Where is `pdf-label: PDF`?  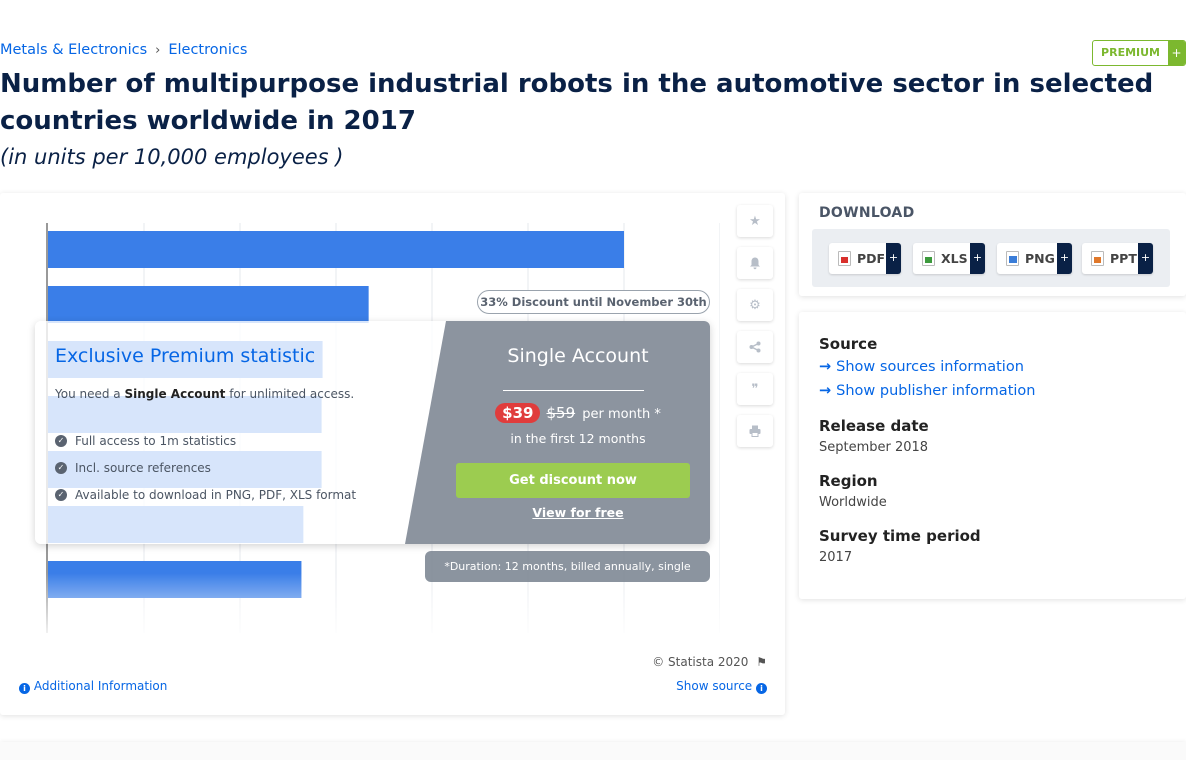
pdf-label: PDF is located at coordinates (871, 258).